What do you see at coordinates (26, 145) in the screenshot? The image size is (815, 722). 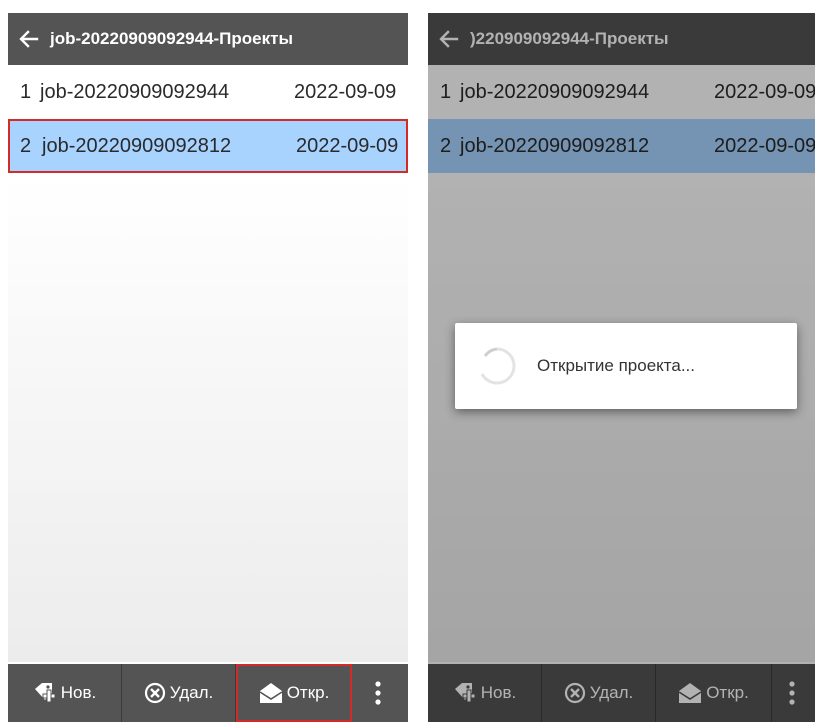 I see `row-number: 2` at bounding box center [26, 145].